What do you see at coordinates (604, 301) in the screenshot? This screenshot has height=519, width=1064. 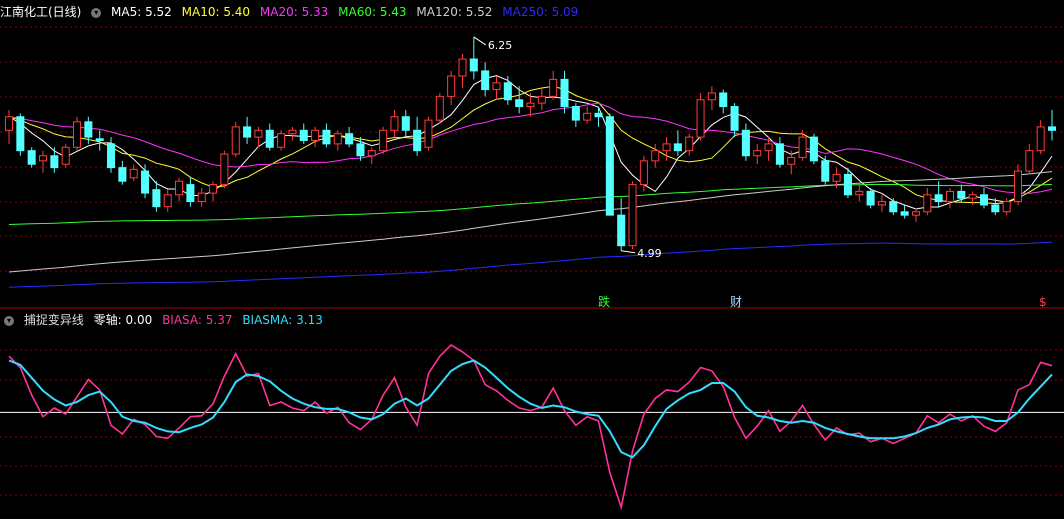 I see `event-marker-drop: 跌` at bounding box center [604, 301].